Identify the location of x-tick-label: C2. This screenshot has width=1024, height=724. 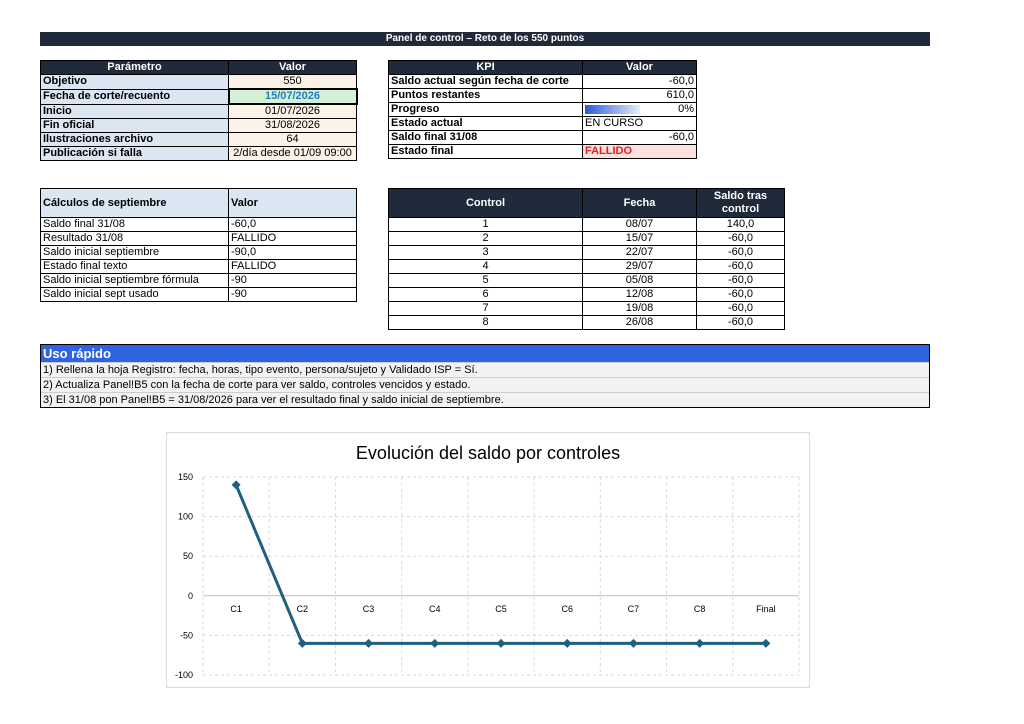
(303, 609).